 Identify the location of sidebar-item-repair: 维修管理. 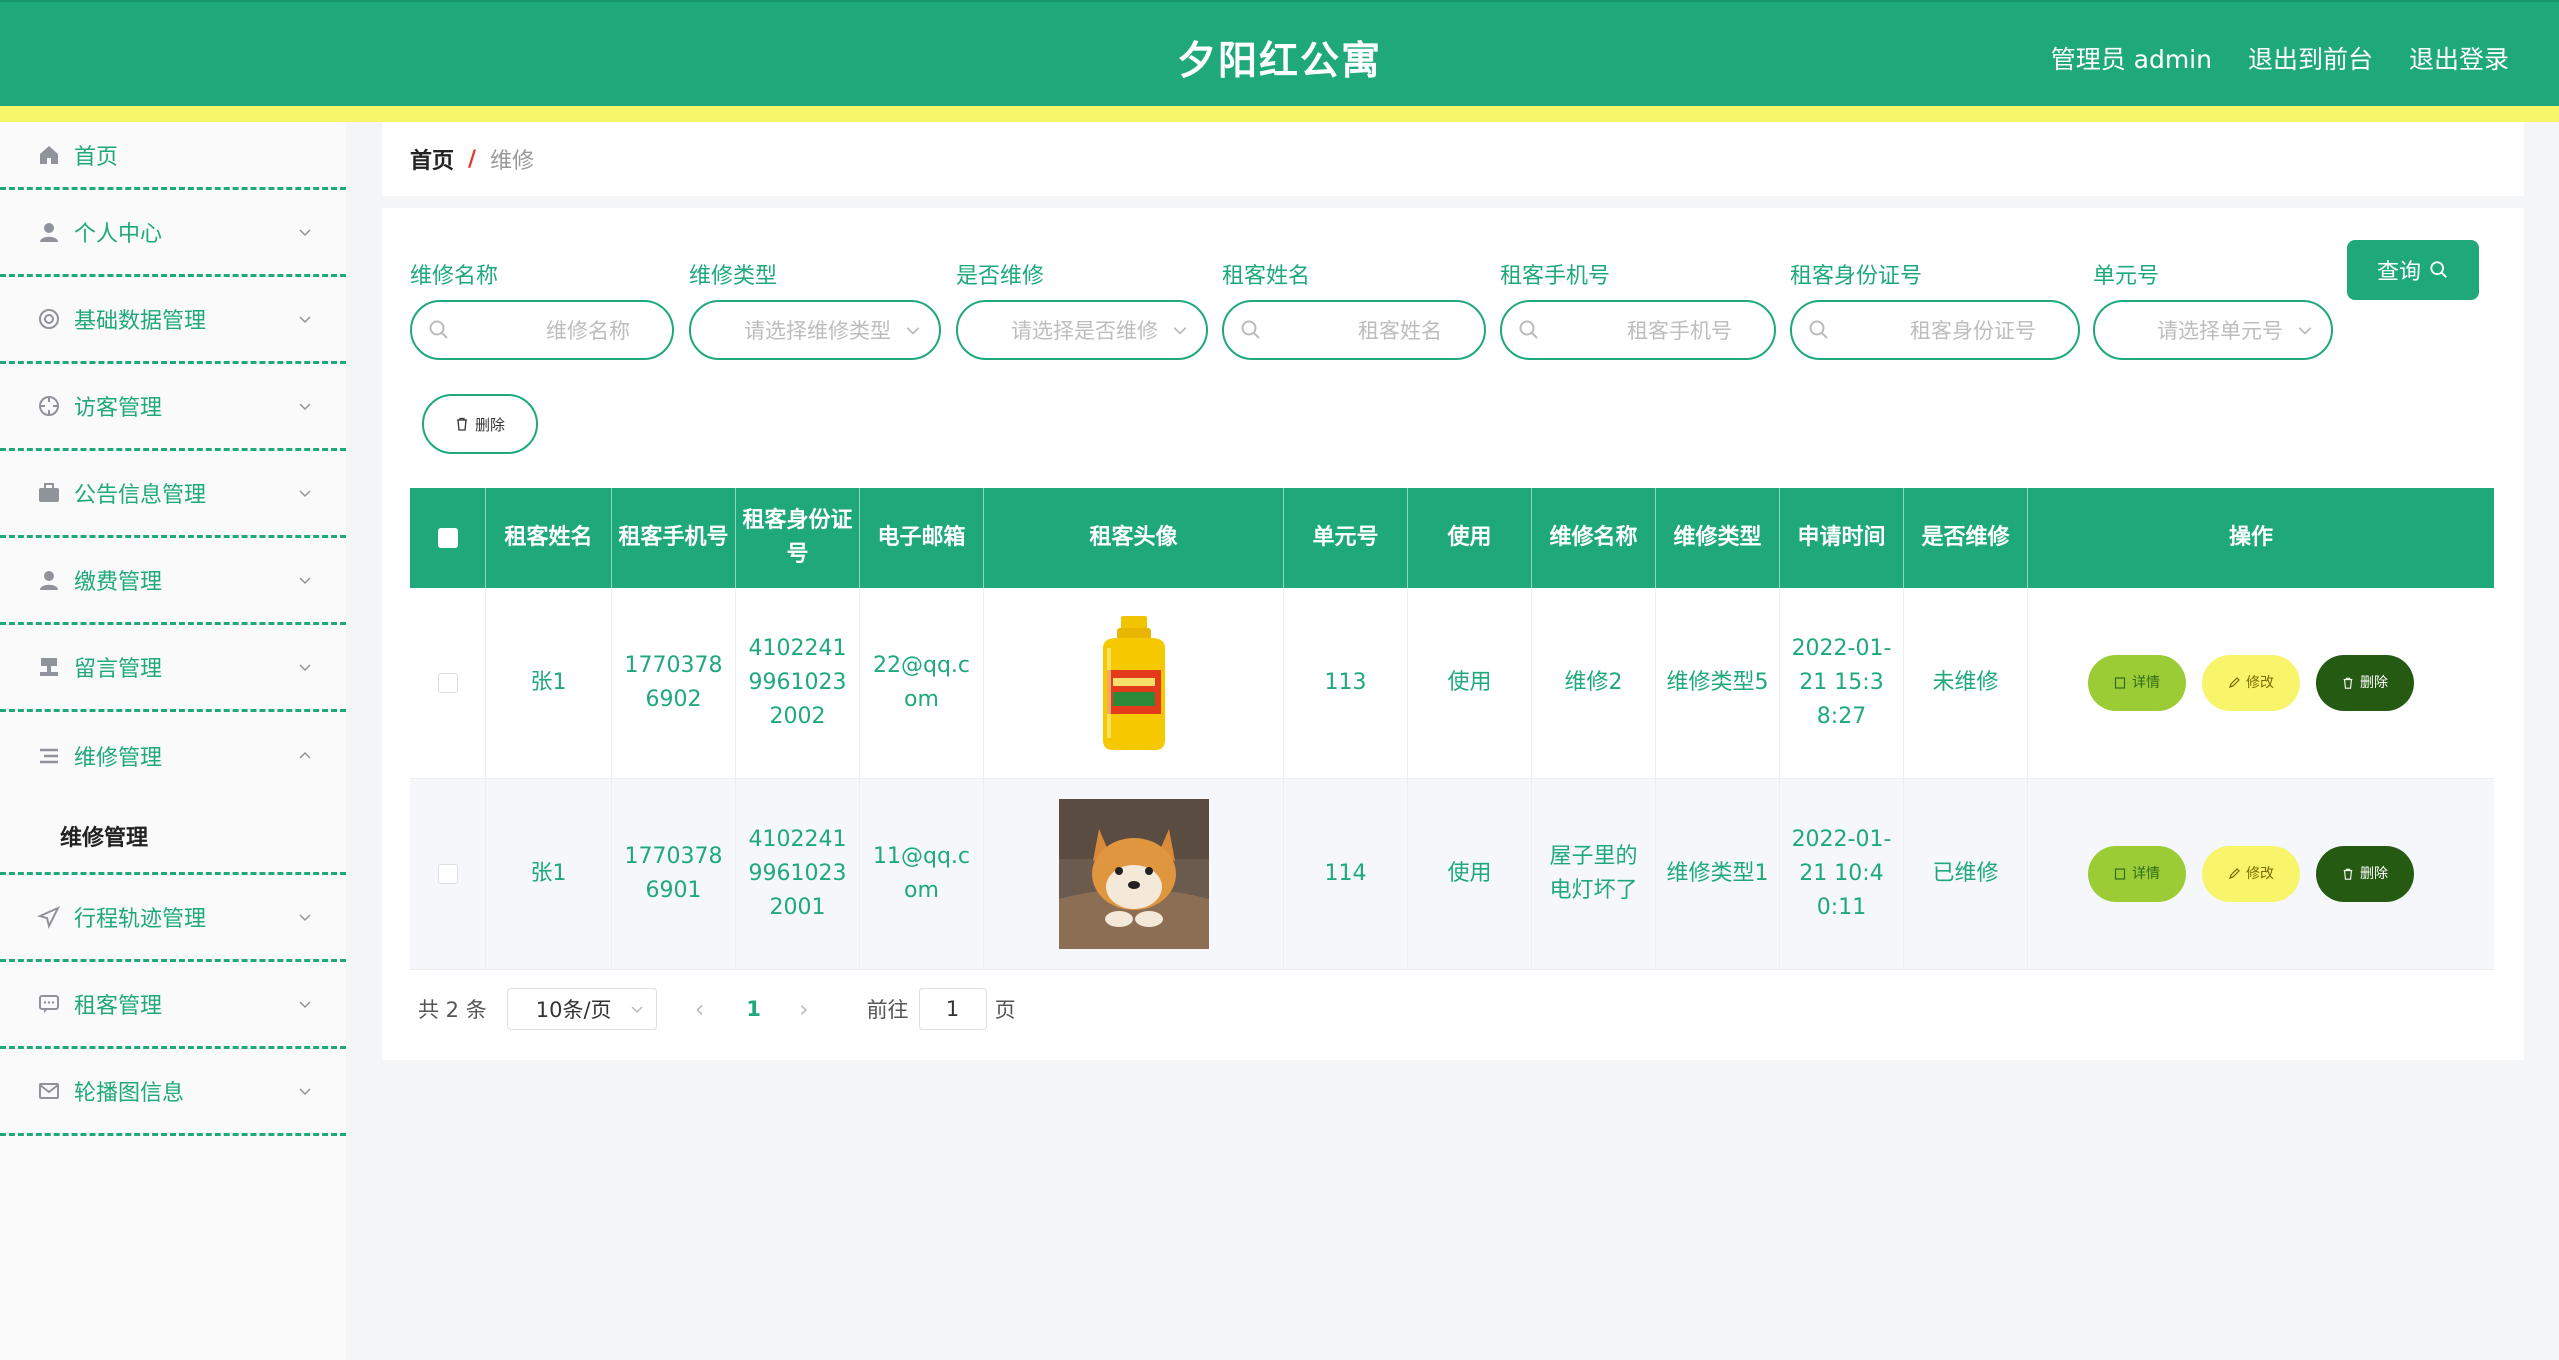
(173, 755).